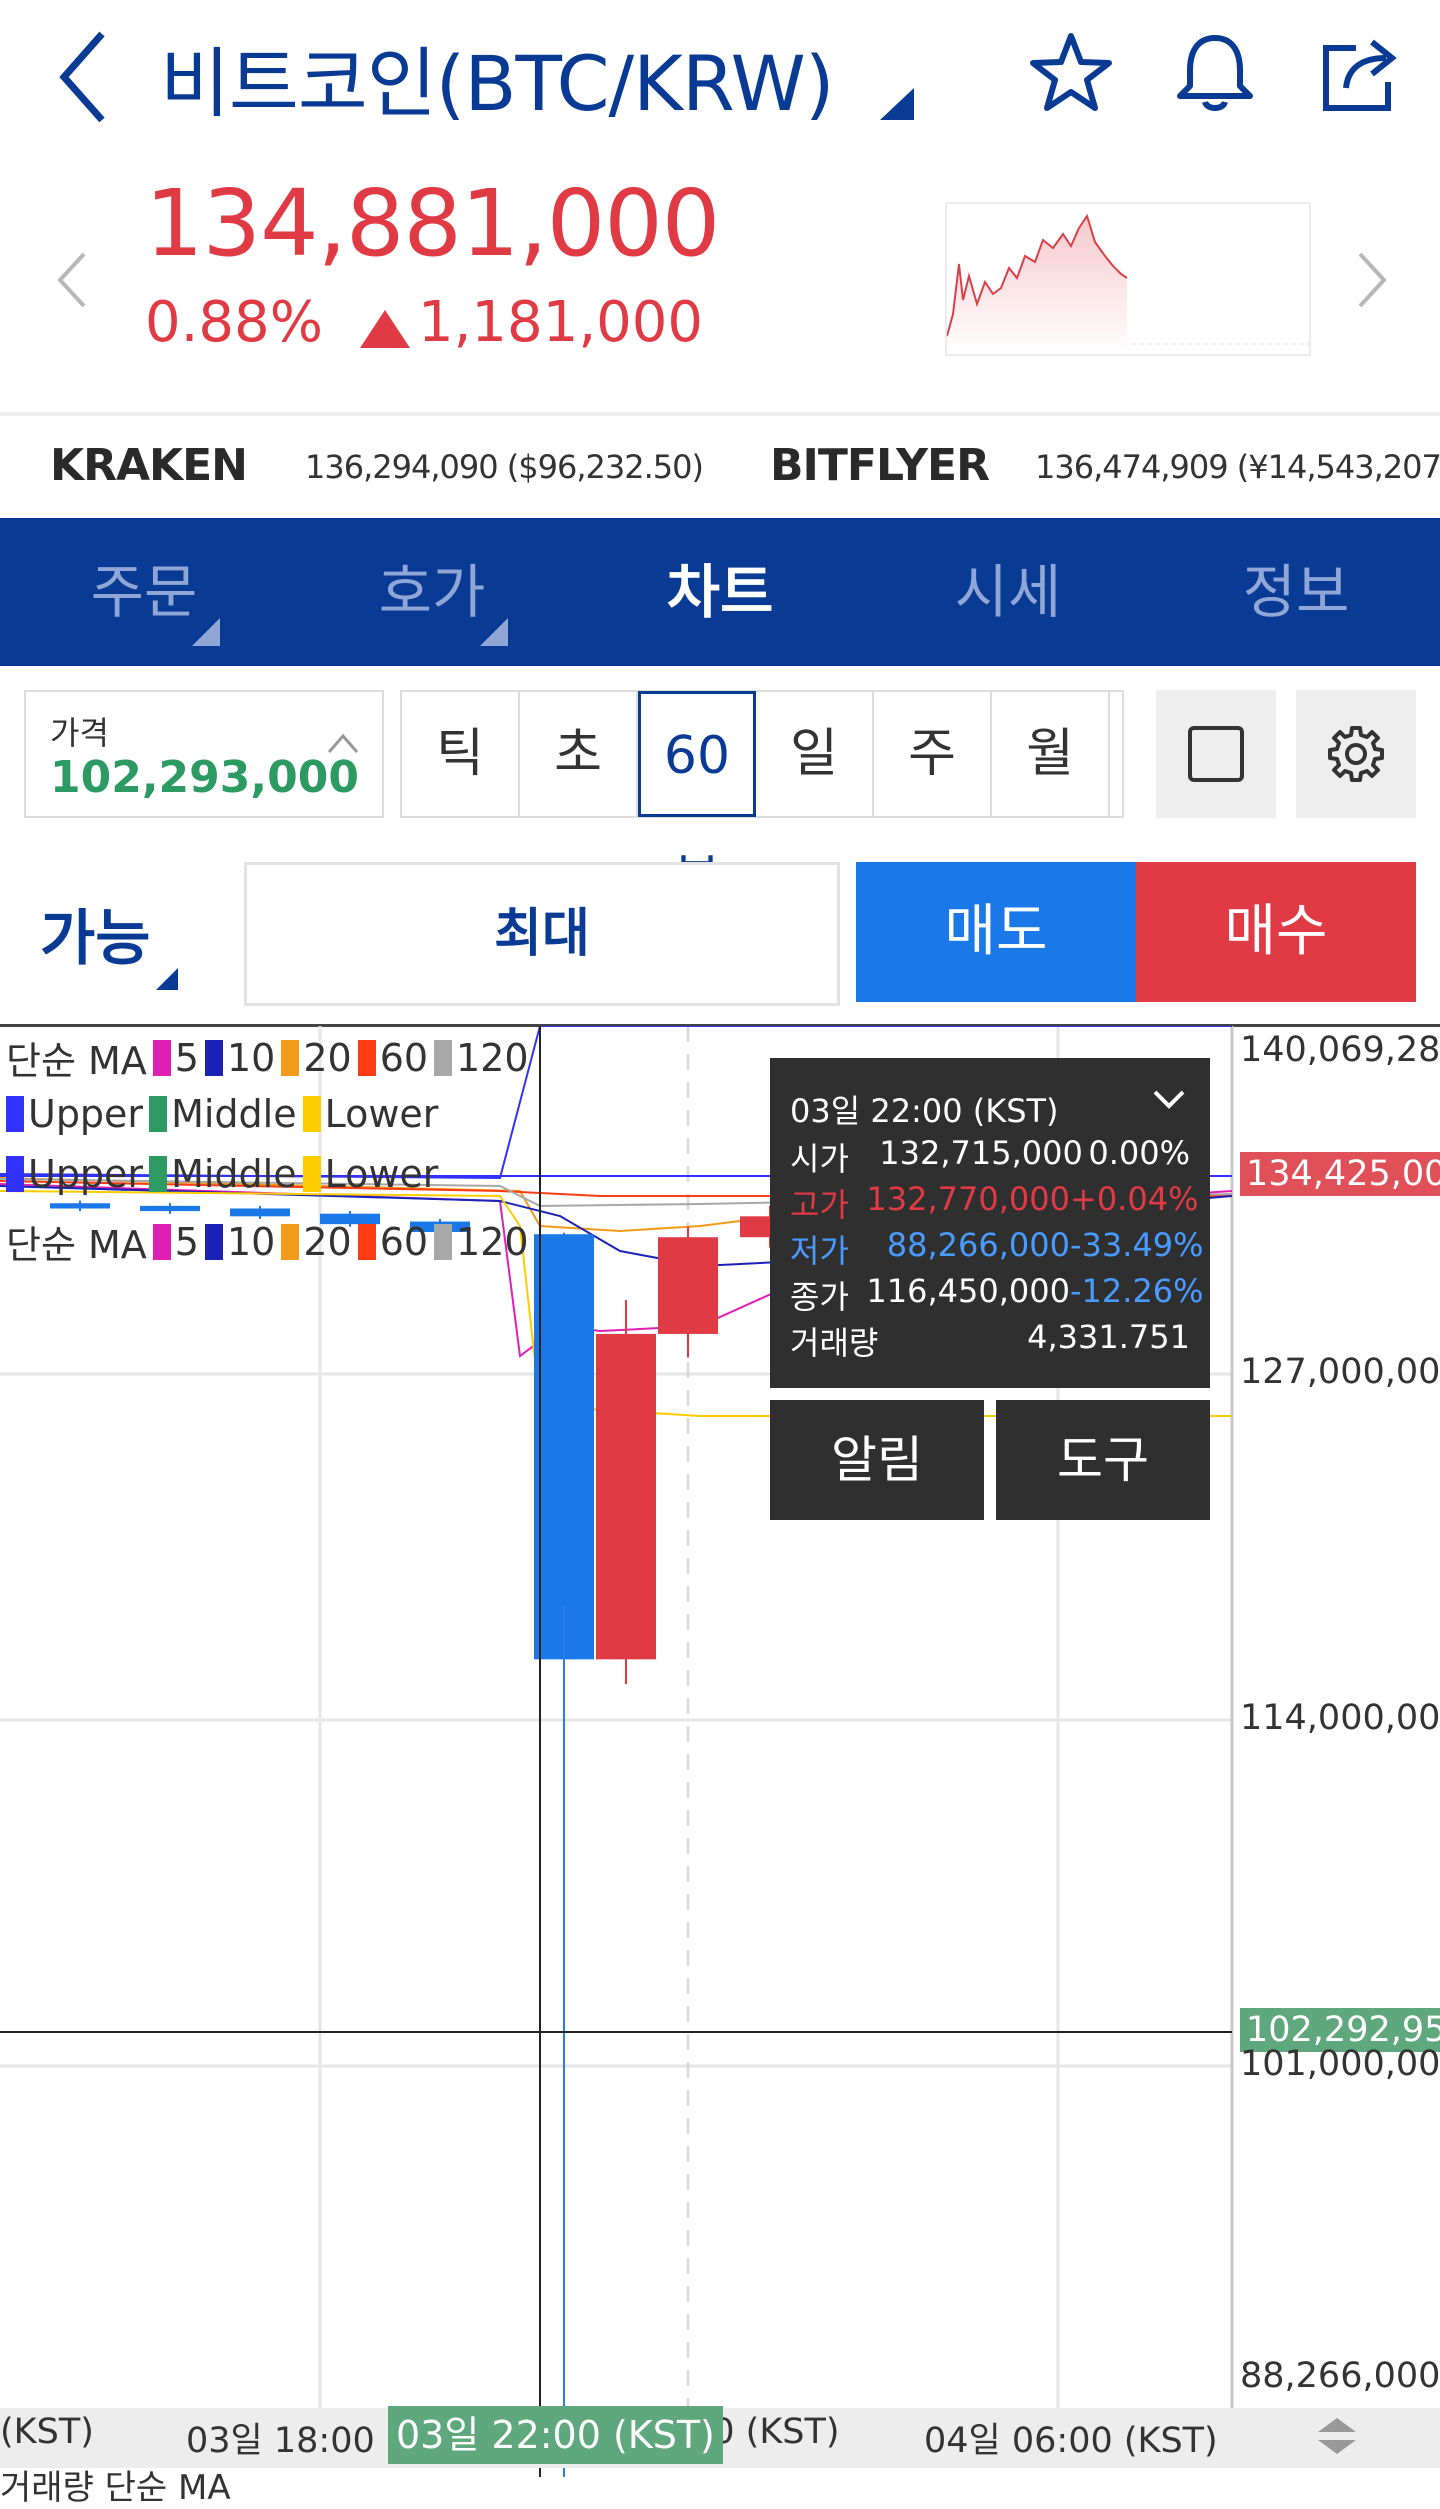 The image size is (1440, 2509). I want to click on buy-button: 매수, so click(1276, 932).